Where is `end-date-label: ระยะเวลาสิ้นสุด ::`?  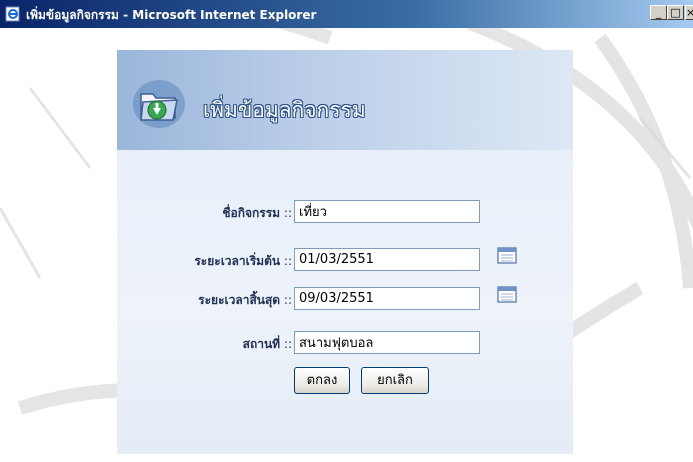
end-date-label: ระยะเวลาสิ้นสุด :: is located at coordinates (245, 300).